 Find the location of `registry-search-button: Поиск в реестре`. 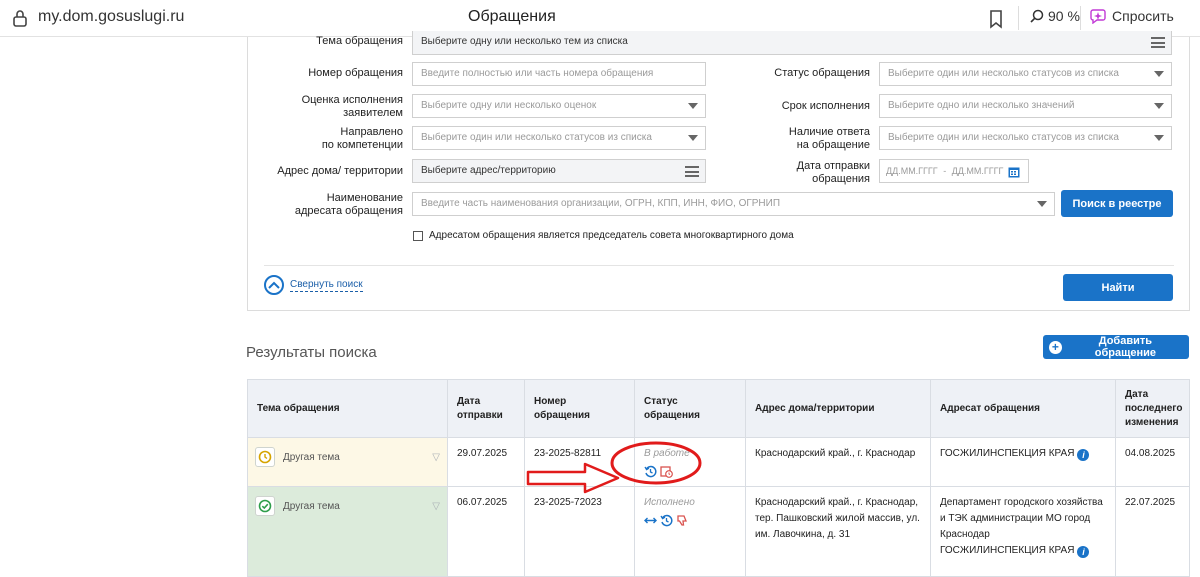

registry-search-button: Поиск в реестре is located at coordinates (1117, 203).